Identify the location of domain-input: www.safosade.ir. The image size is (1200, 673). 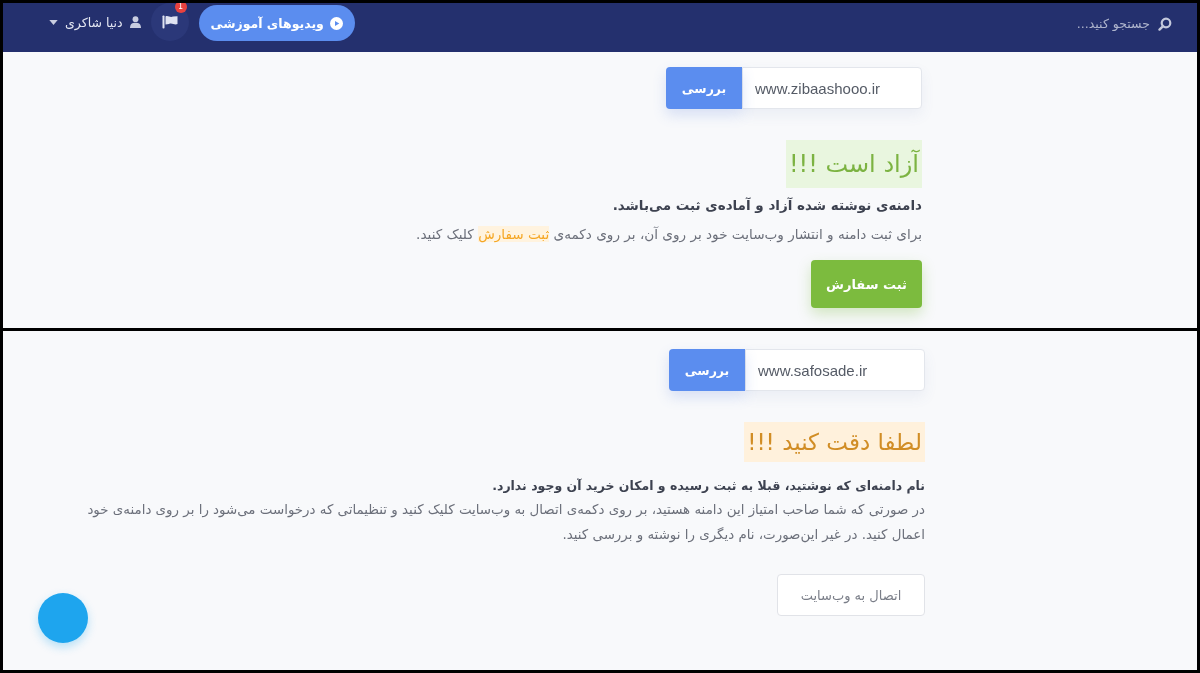
(835, 370).